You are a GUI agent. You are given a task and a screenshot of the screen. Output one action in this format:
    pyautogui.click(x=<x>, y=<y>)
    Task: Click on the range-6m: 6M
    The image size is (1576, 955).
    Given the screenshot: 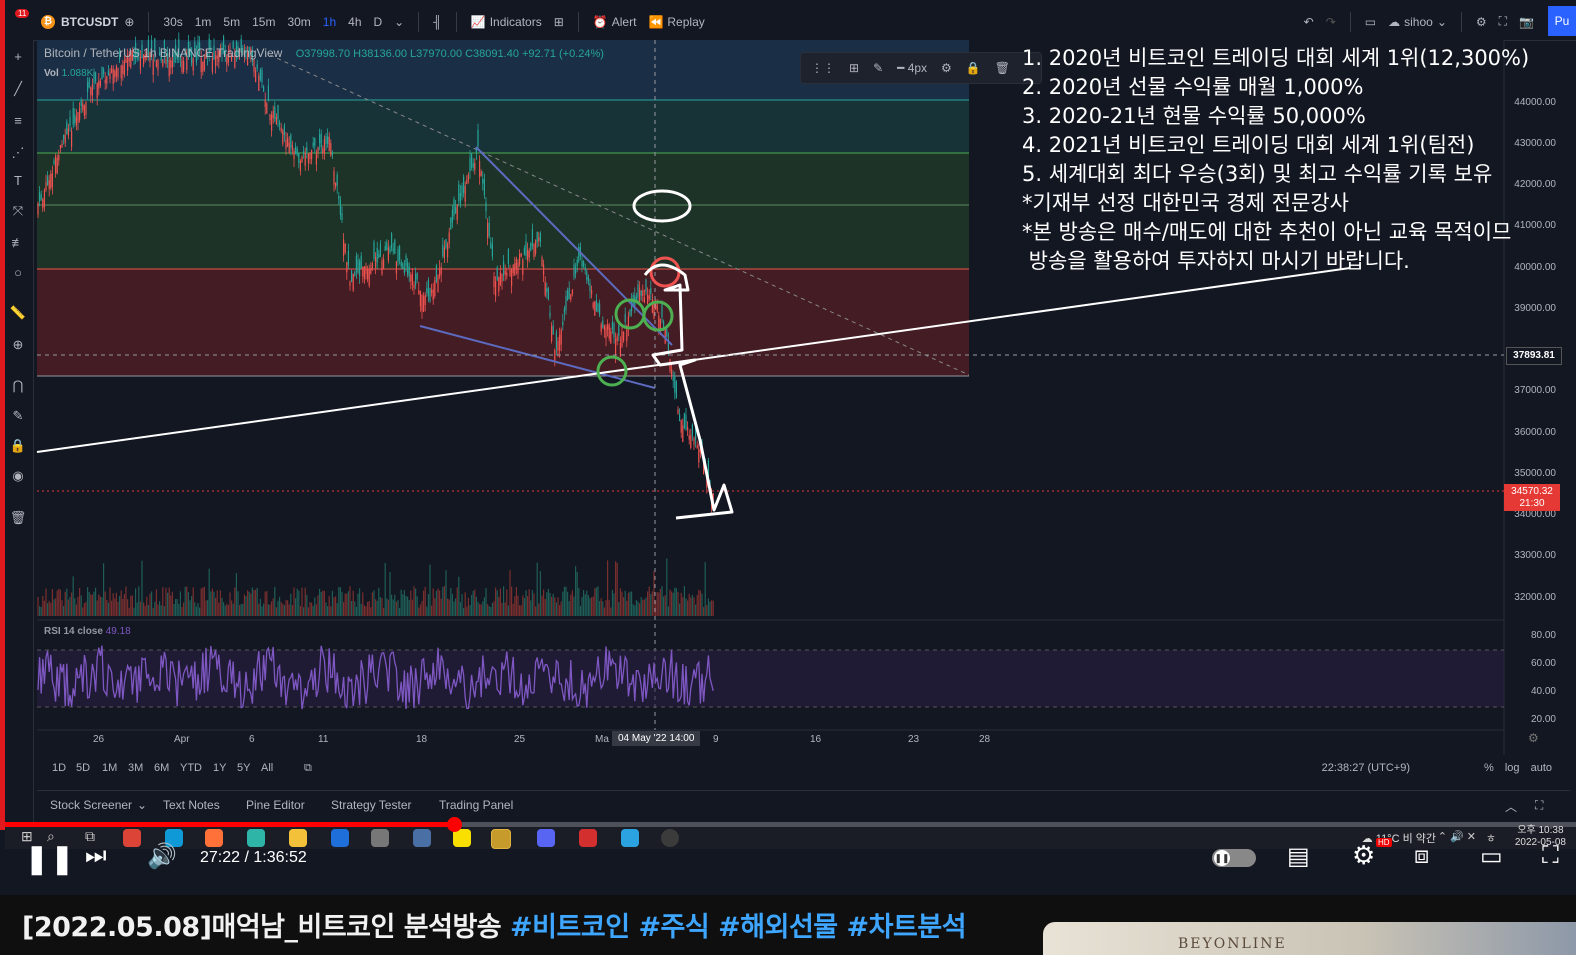 What is the action you would take?
    pyautogui.click(x=161, y=768)
    